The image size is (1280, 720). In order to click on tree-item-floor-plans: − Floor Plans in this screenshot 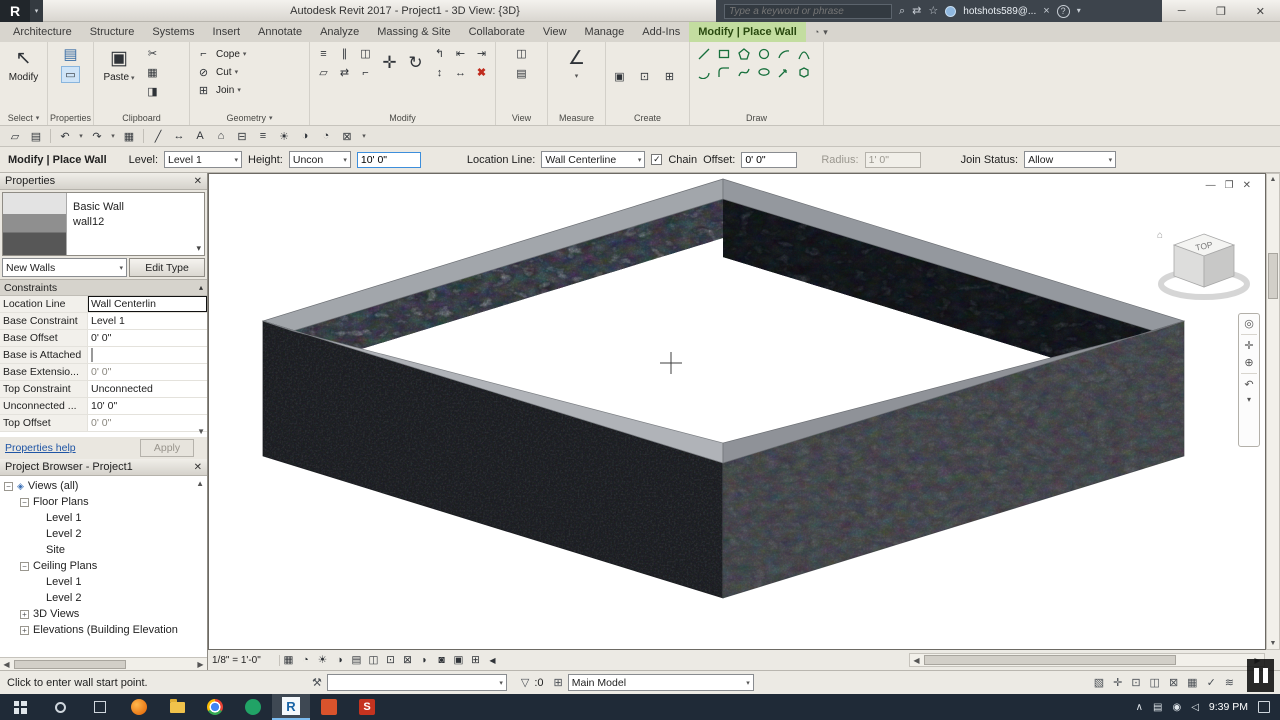, I will do `click(103, 502)`.